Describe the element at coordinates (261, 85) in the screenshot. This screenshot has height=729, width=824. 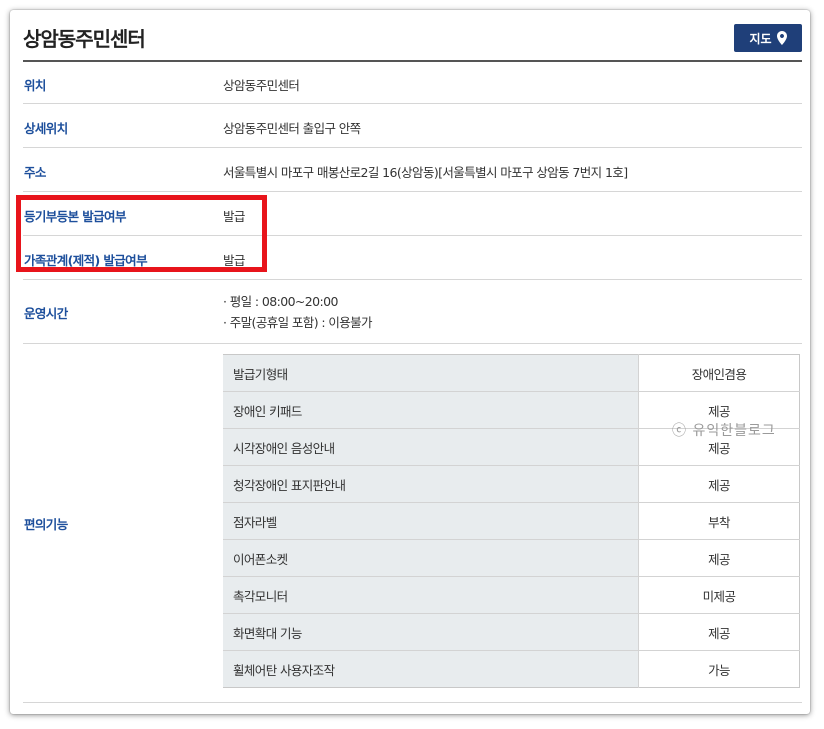
I see `location-value: 상암동주민센터` at that location.